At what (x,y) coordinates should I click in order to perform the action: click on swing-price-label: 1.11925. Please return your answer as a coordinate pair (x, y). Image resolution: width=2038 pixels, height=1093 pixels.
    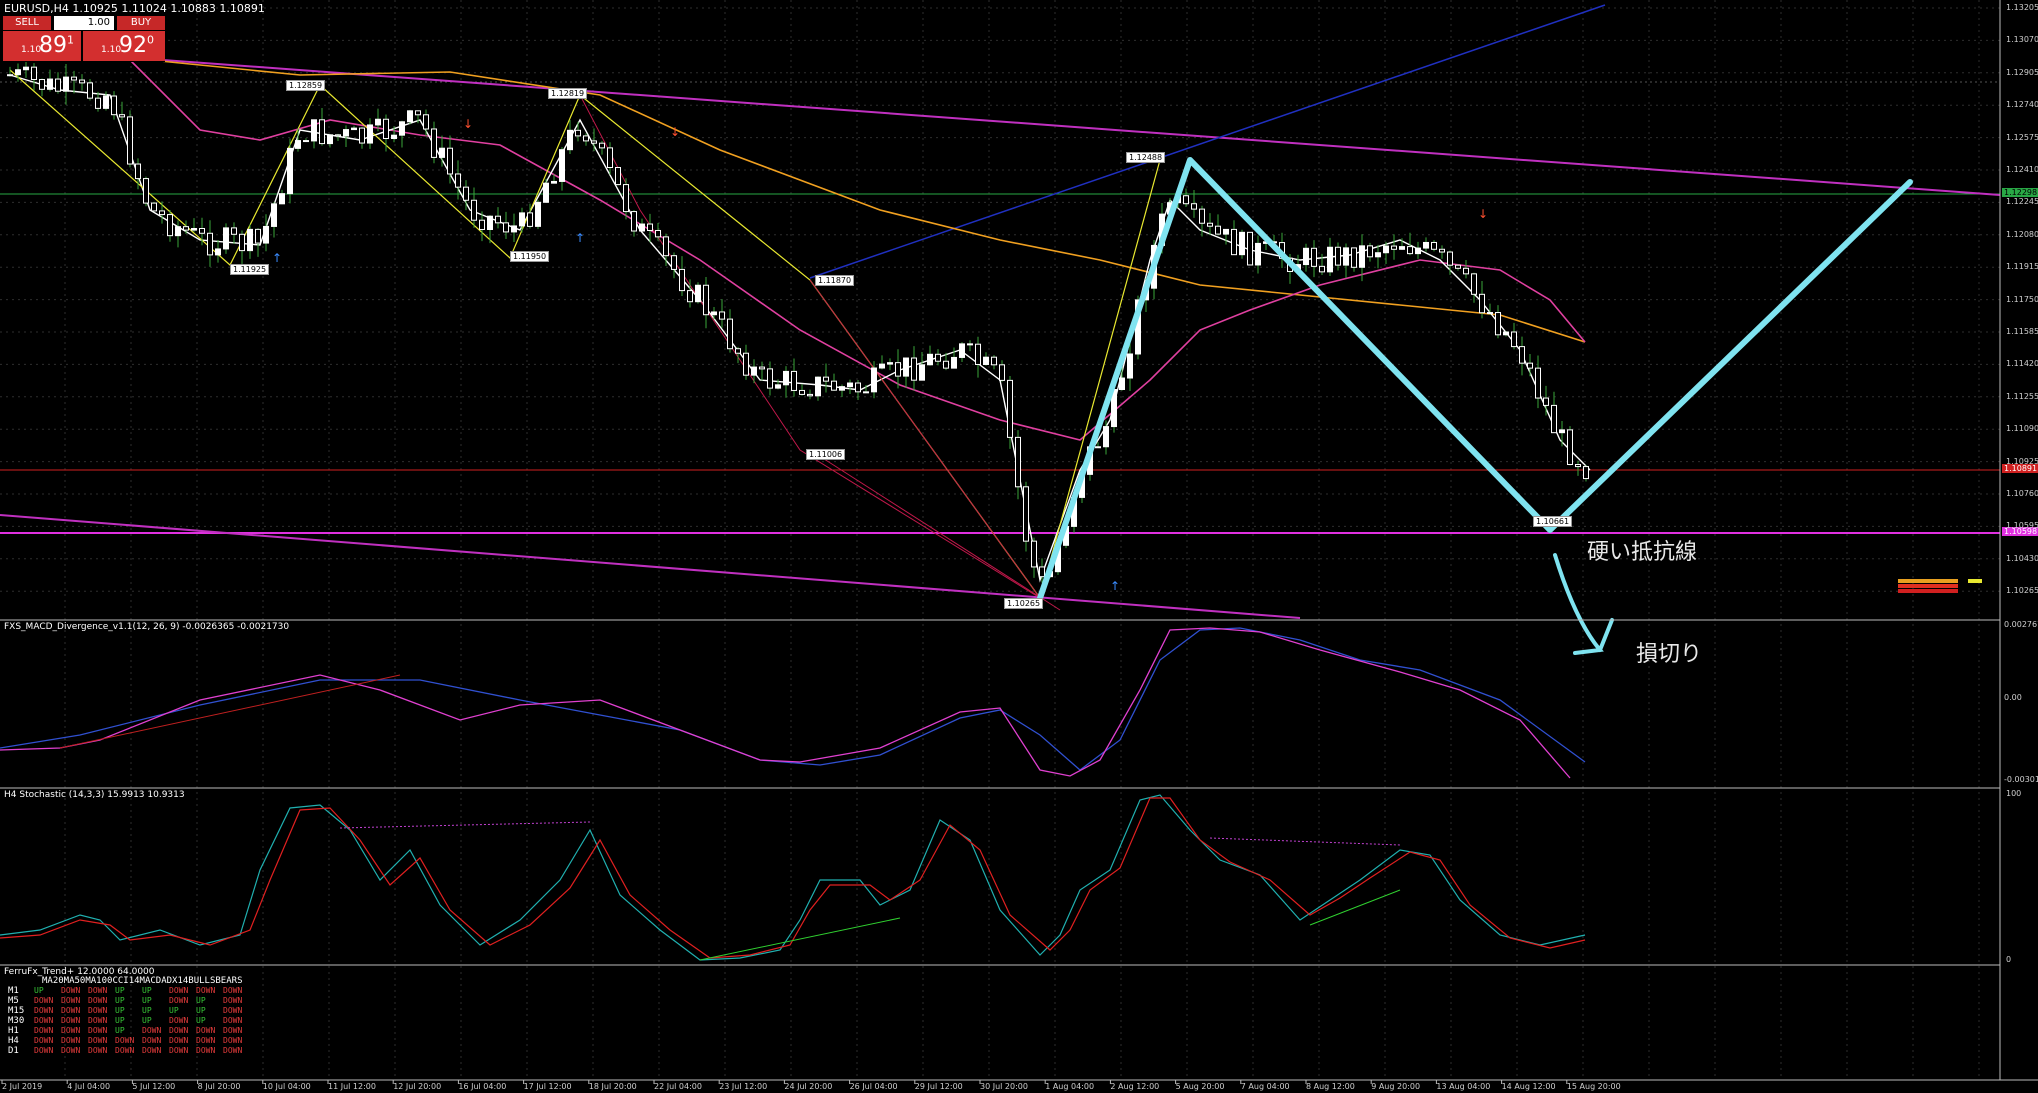
    Looking at the image, I should click on (250, 269).